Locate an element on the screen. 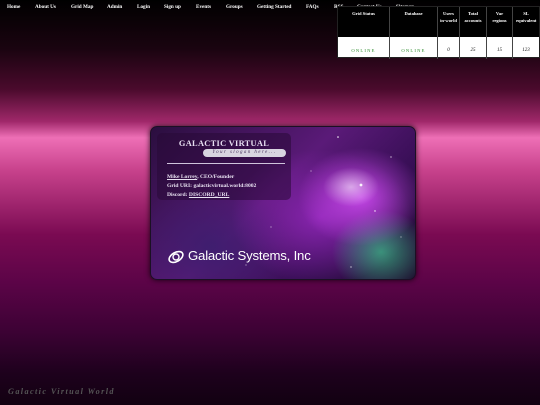  footer-site-name: Galactic Virtual World is located at coordinates (61, 391).